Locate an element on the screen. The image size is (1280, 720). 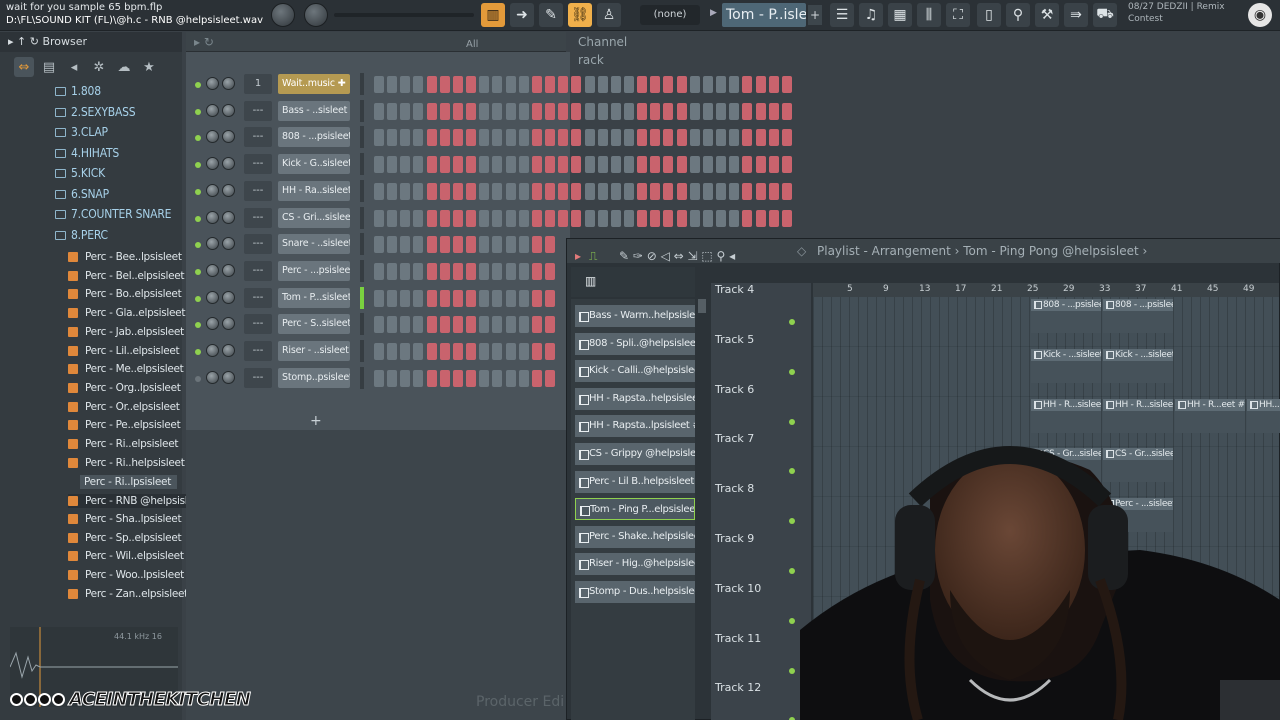
channel-name-button: CS - Gri...sisleet is located at coordinates (314, 217).